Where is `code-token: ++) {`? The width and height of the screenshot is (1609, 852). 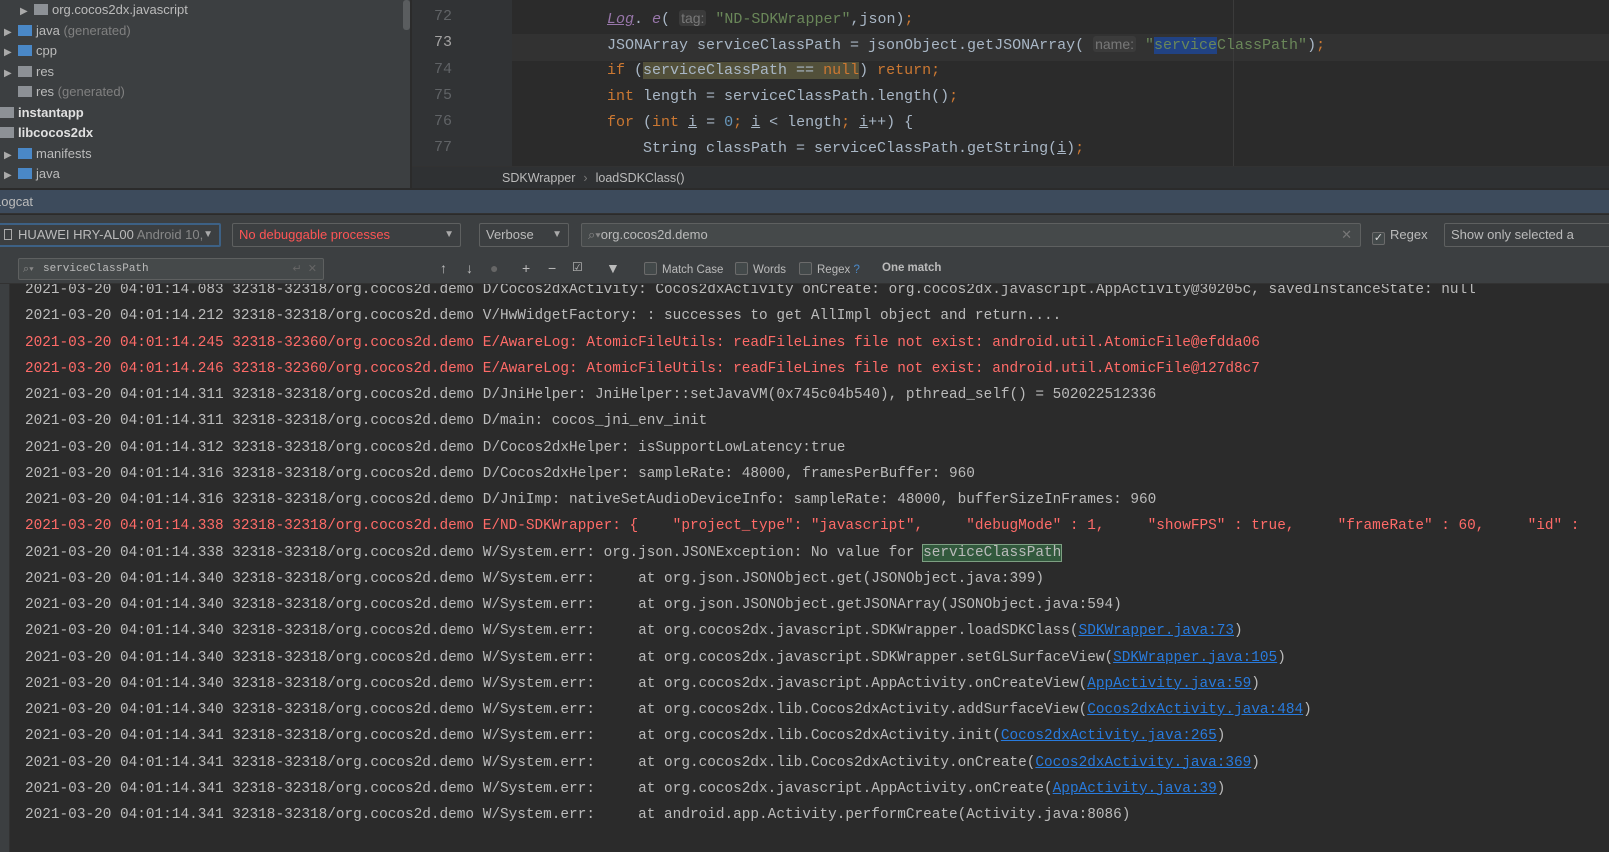
code-token: ++) { is located at coordinates (891, 122).